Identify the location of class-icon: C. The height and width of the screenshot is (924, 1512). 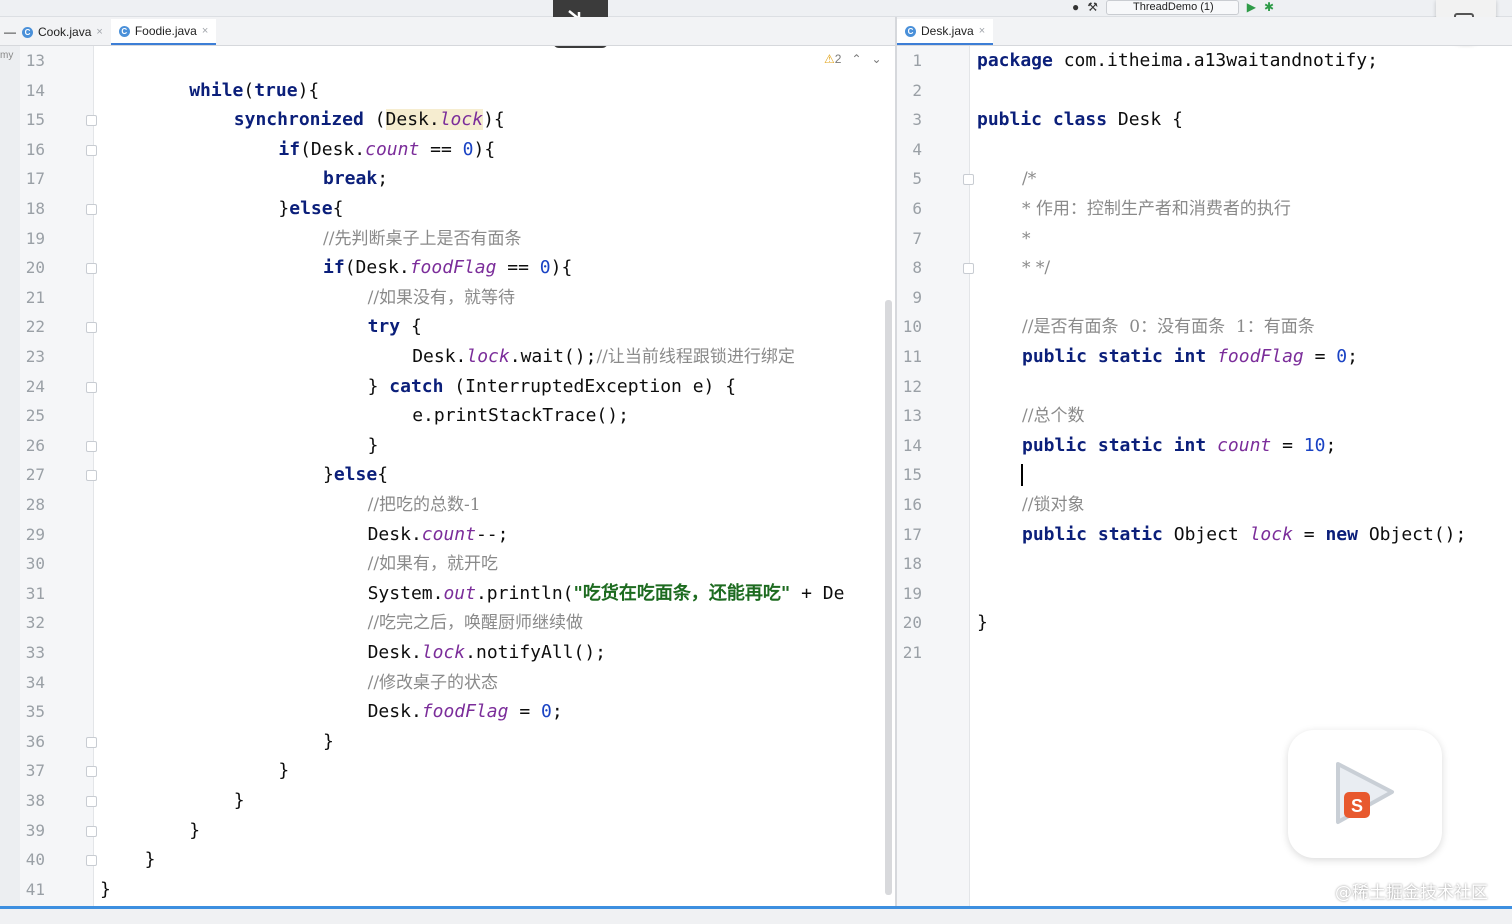
(124, 31).